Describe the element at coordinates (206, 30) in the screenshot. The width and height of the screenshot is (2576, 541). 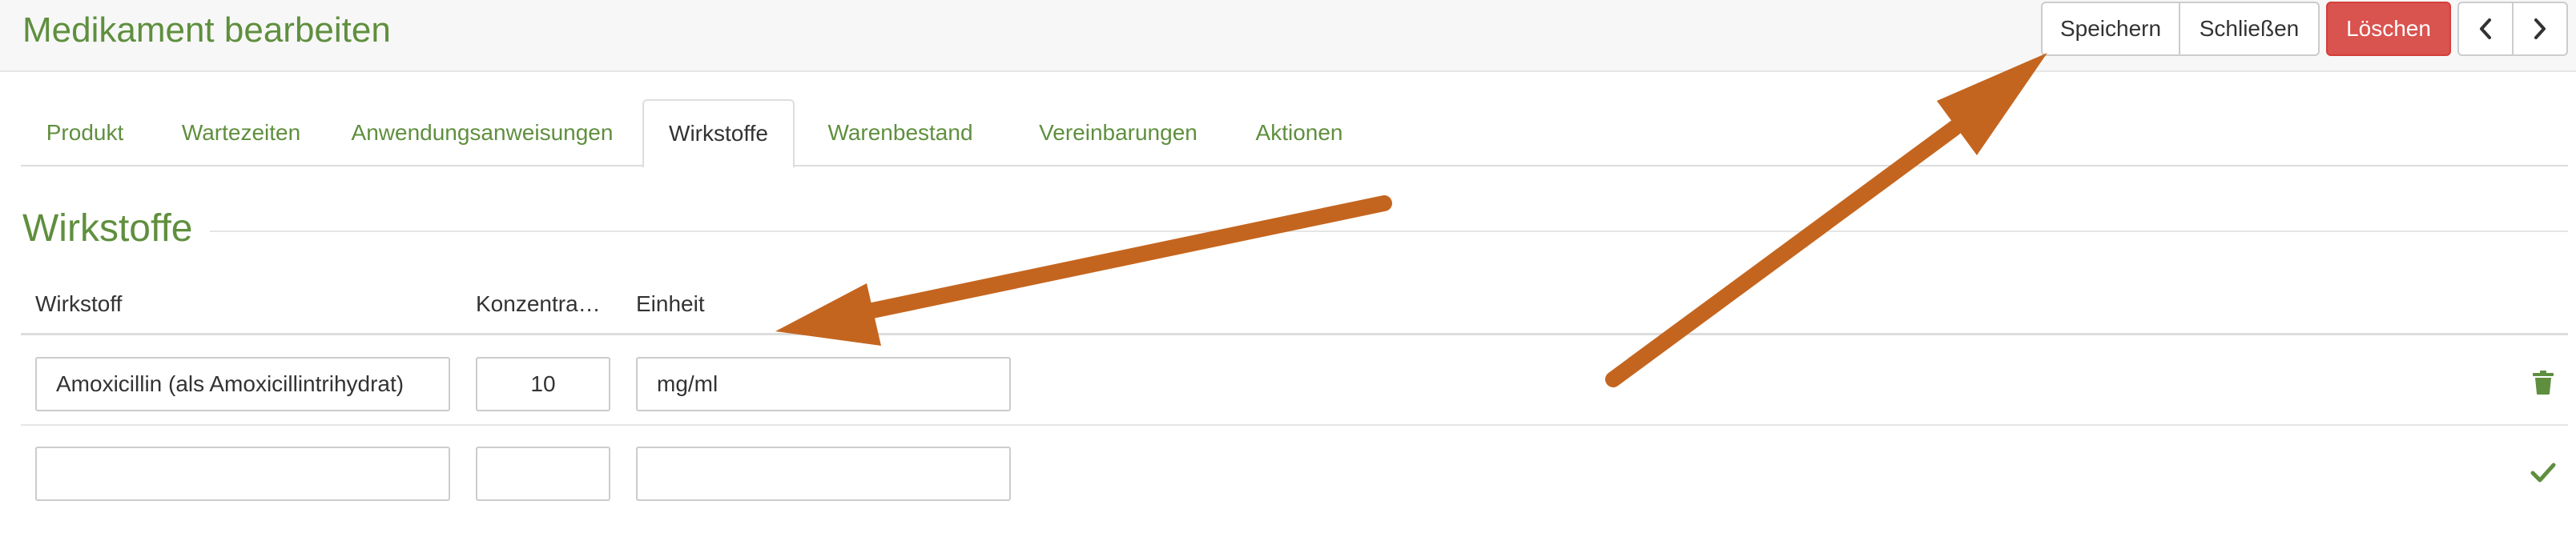
I see `page-title: Medikament bearbeiten` at that location.